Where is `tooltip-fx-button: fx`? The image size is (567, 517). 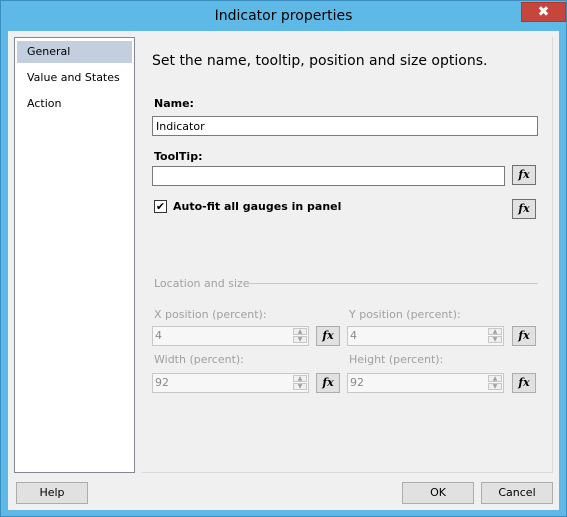 tooltip-fx-button: fx is located at coordinates (524, 175).